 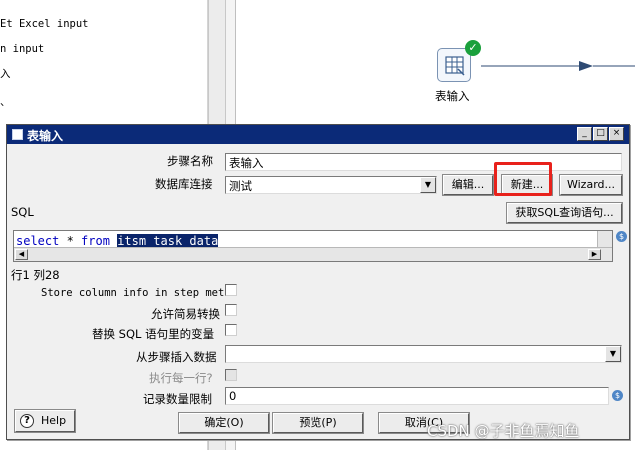 I want to click on tree-item-partial-2: 、, so click(x=5, y=101).